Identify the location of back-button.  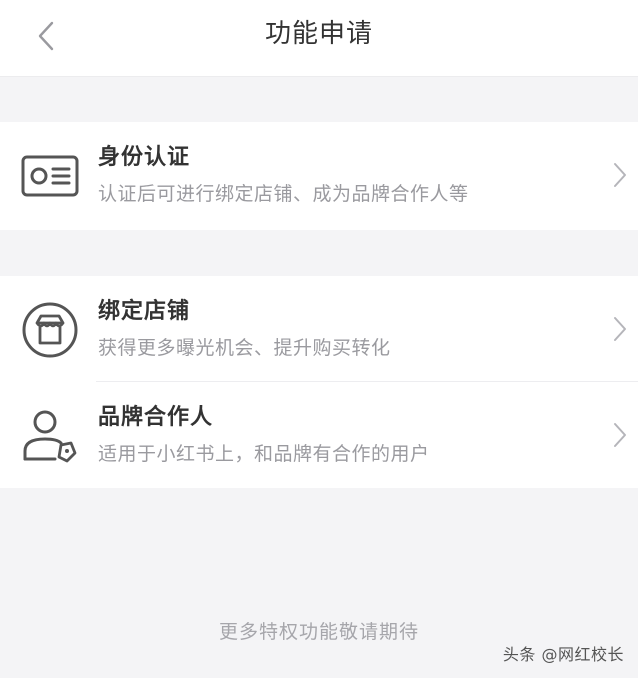
(46, 36).